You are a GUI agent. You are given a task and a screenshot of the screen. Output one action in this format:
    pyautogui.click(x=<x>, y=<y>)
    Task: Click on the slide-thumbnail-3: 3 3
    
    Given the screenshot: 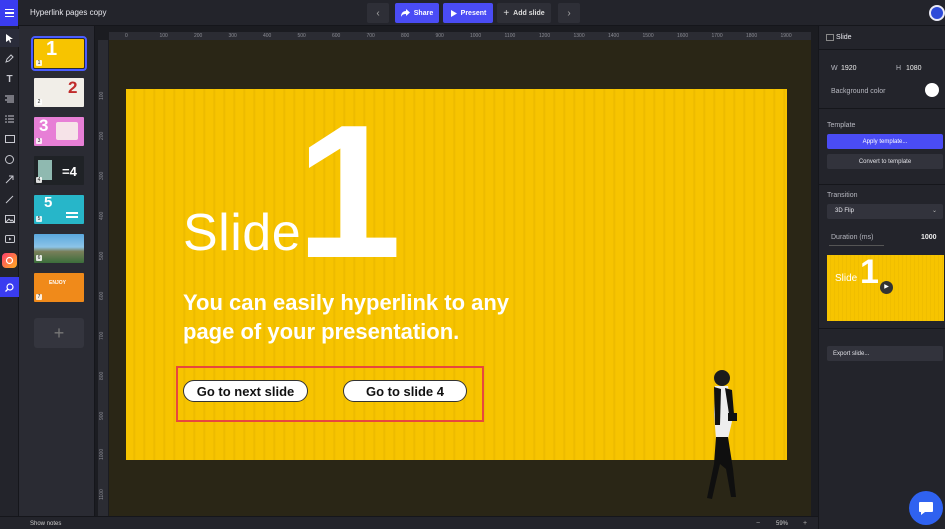 What is the action you would take?
    pyautogui.click(x=59, y=131)
    